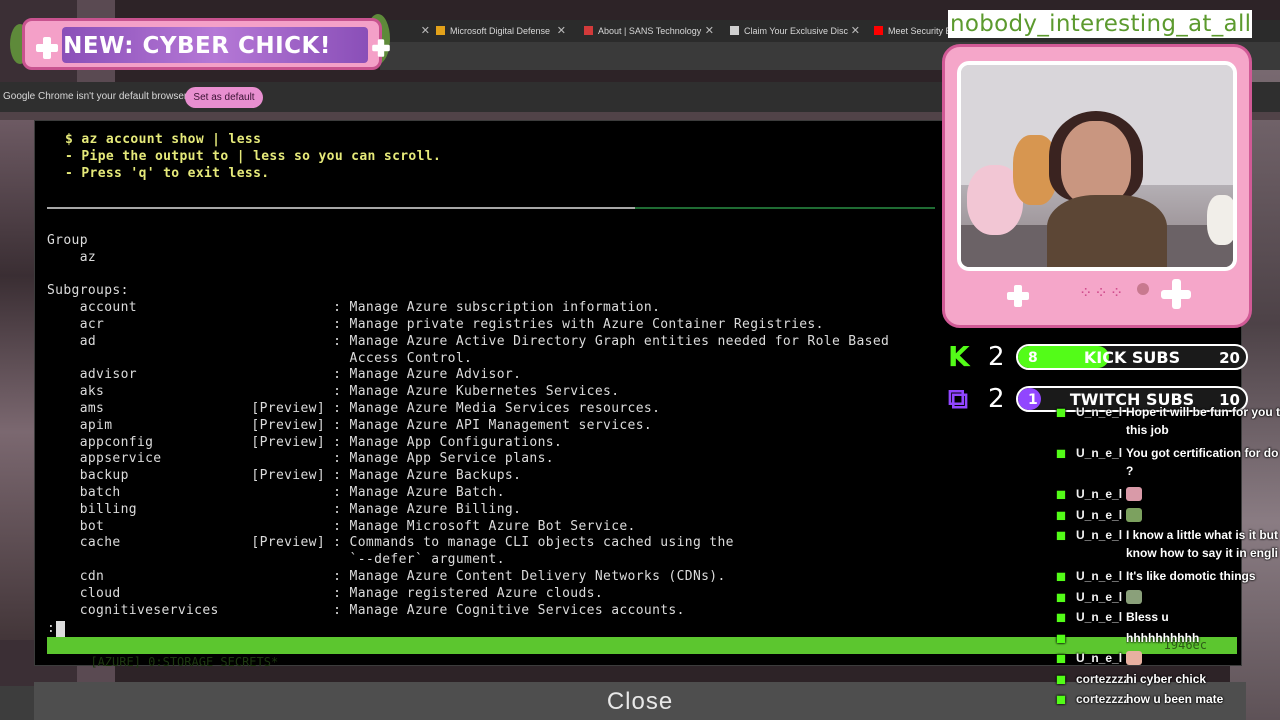  I want to click on streamer-body, so click(1107, 231).